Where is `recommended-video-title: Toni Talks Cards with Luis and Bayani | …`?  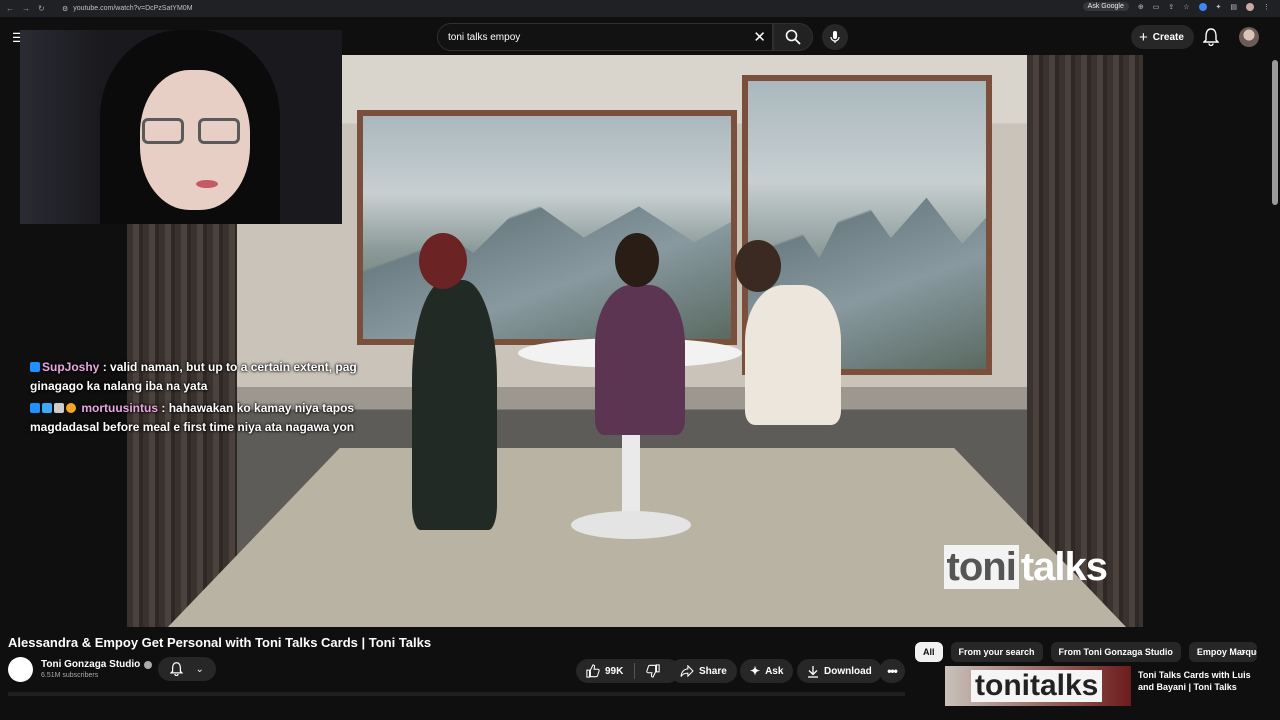 recommended-video-title: Toni Talks Cards with Luis and Bayani | … is located at coordinates (1203, 681).